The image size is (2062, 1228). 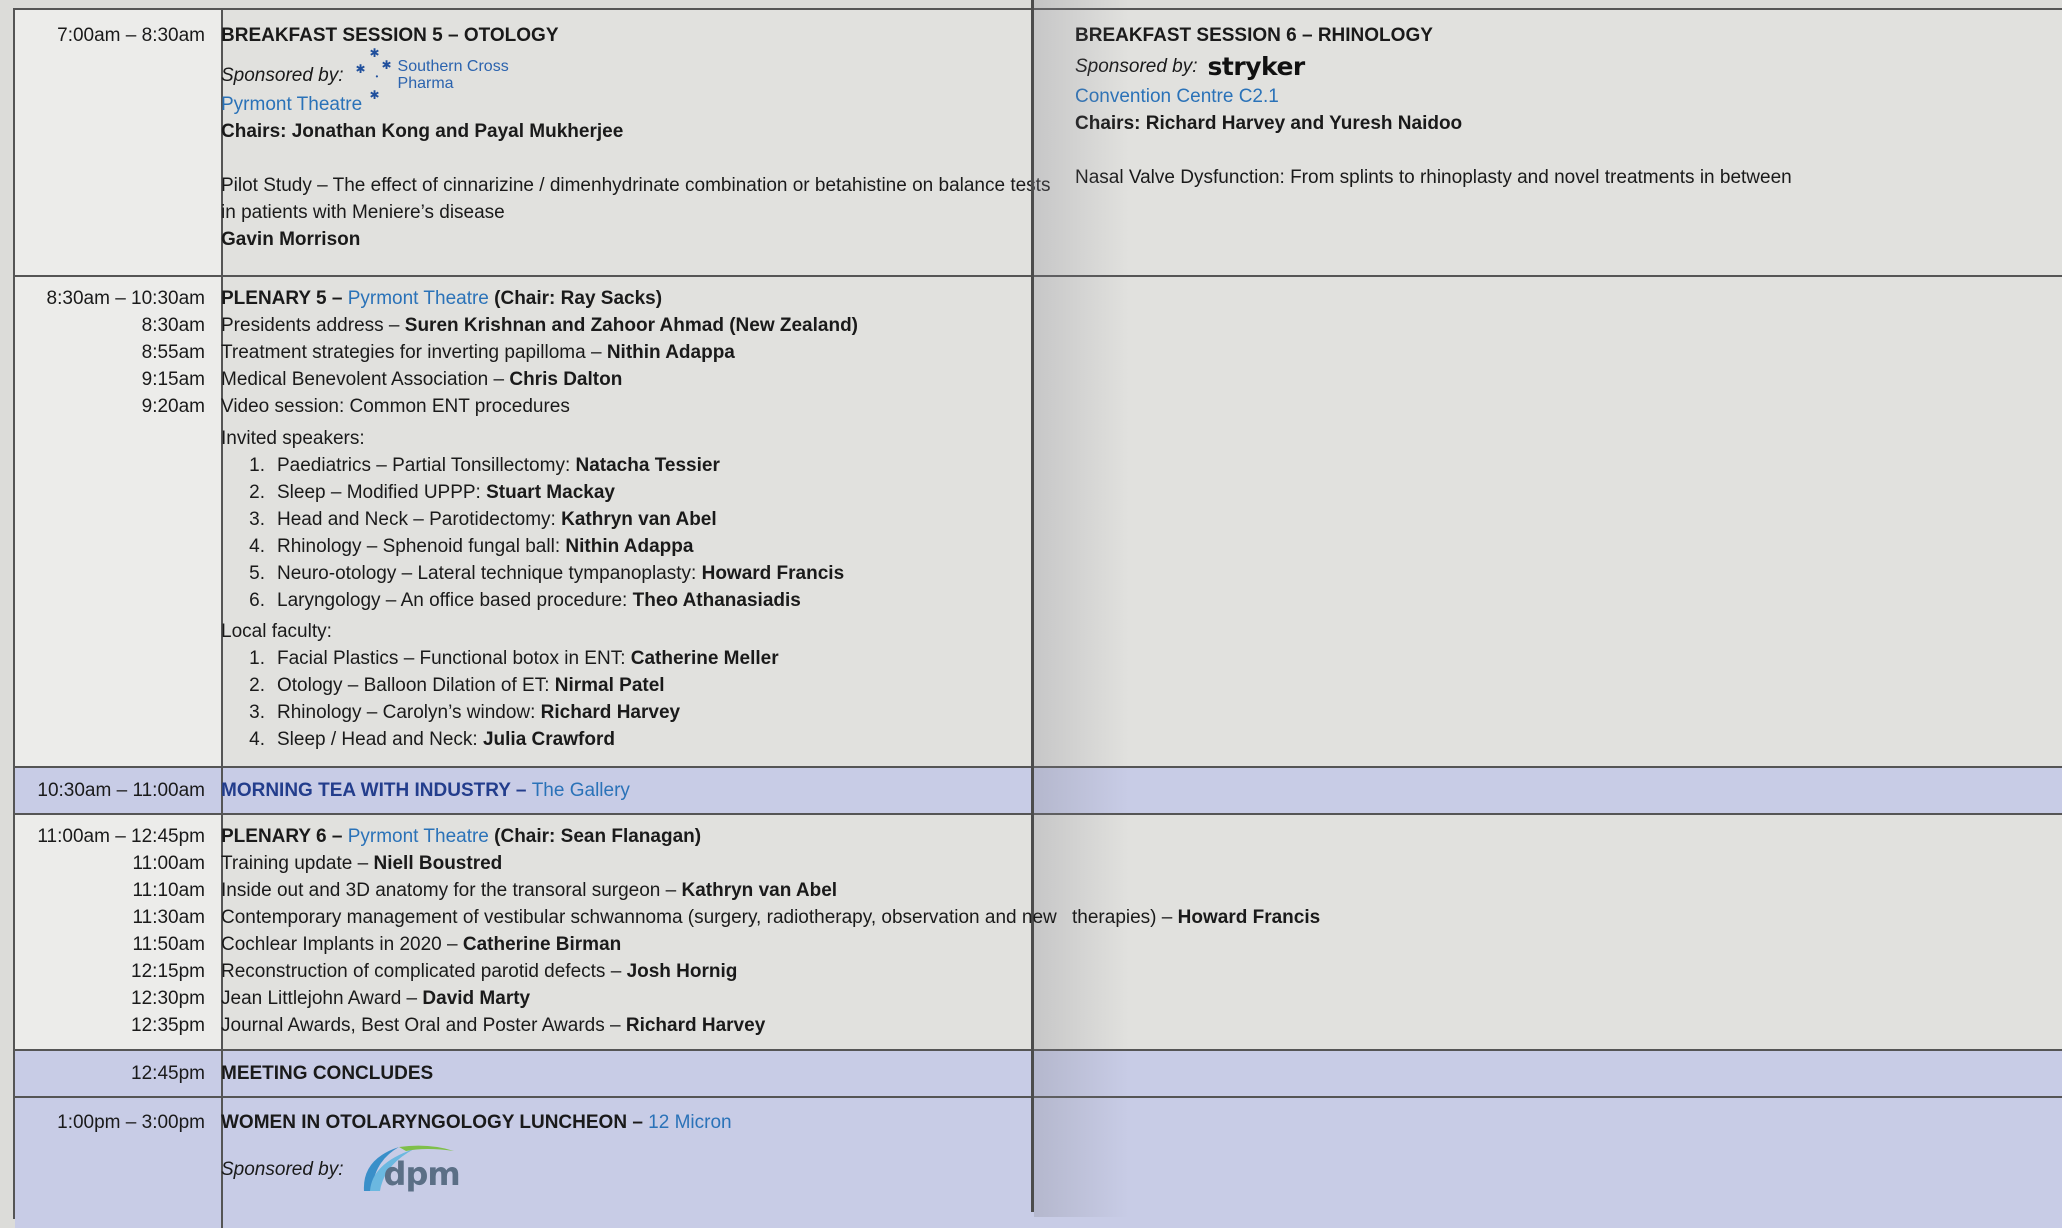 I want to click on meeting-concludes-content: MEETING CONCLUDES, so click(x=623, y=1073).